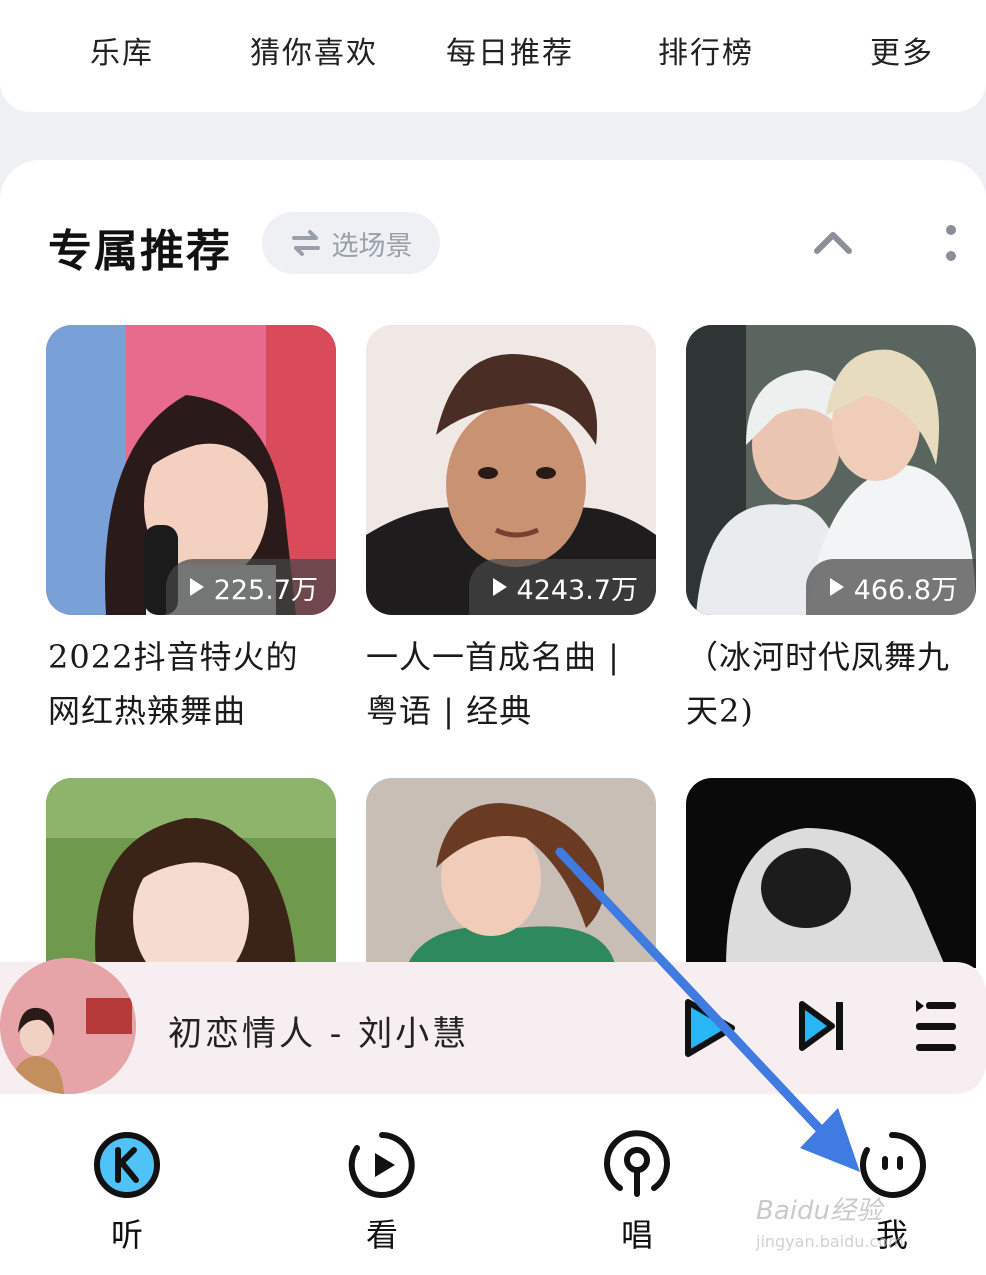  Describe the element at coordinates (511, 470) in the screenshot. I see `playlist-cover: 4243.7万` at that location.